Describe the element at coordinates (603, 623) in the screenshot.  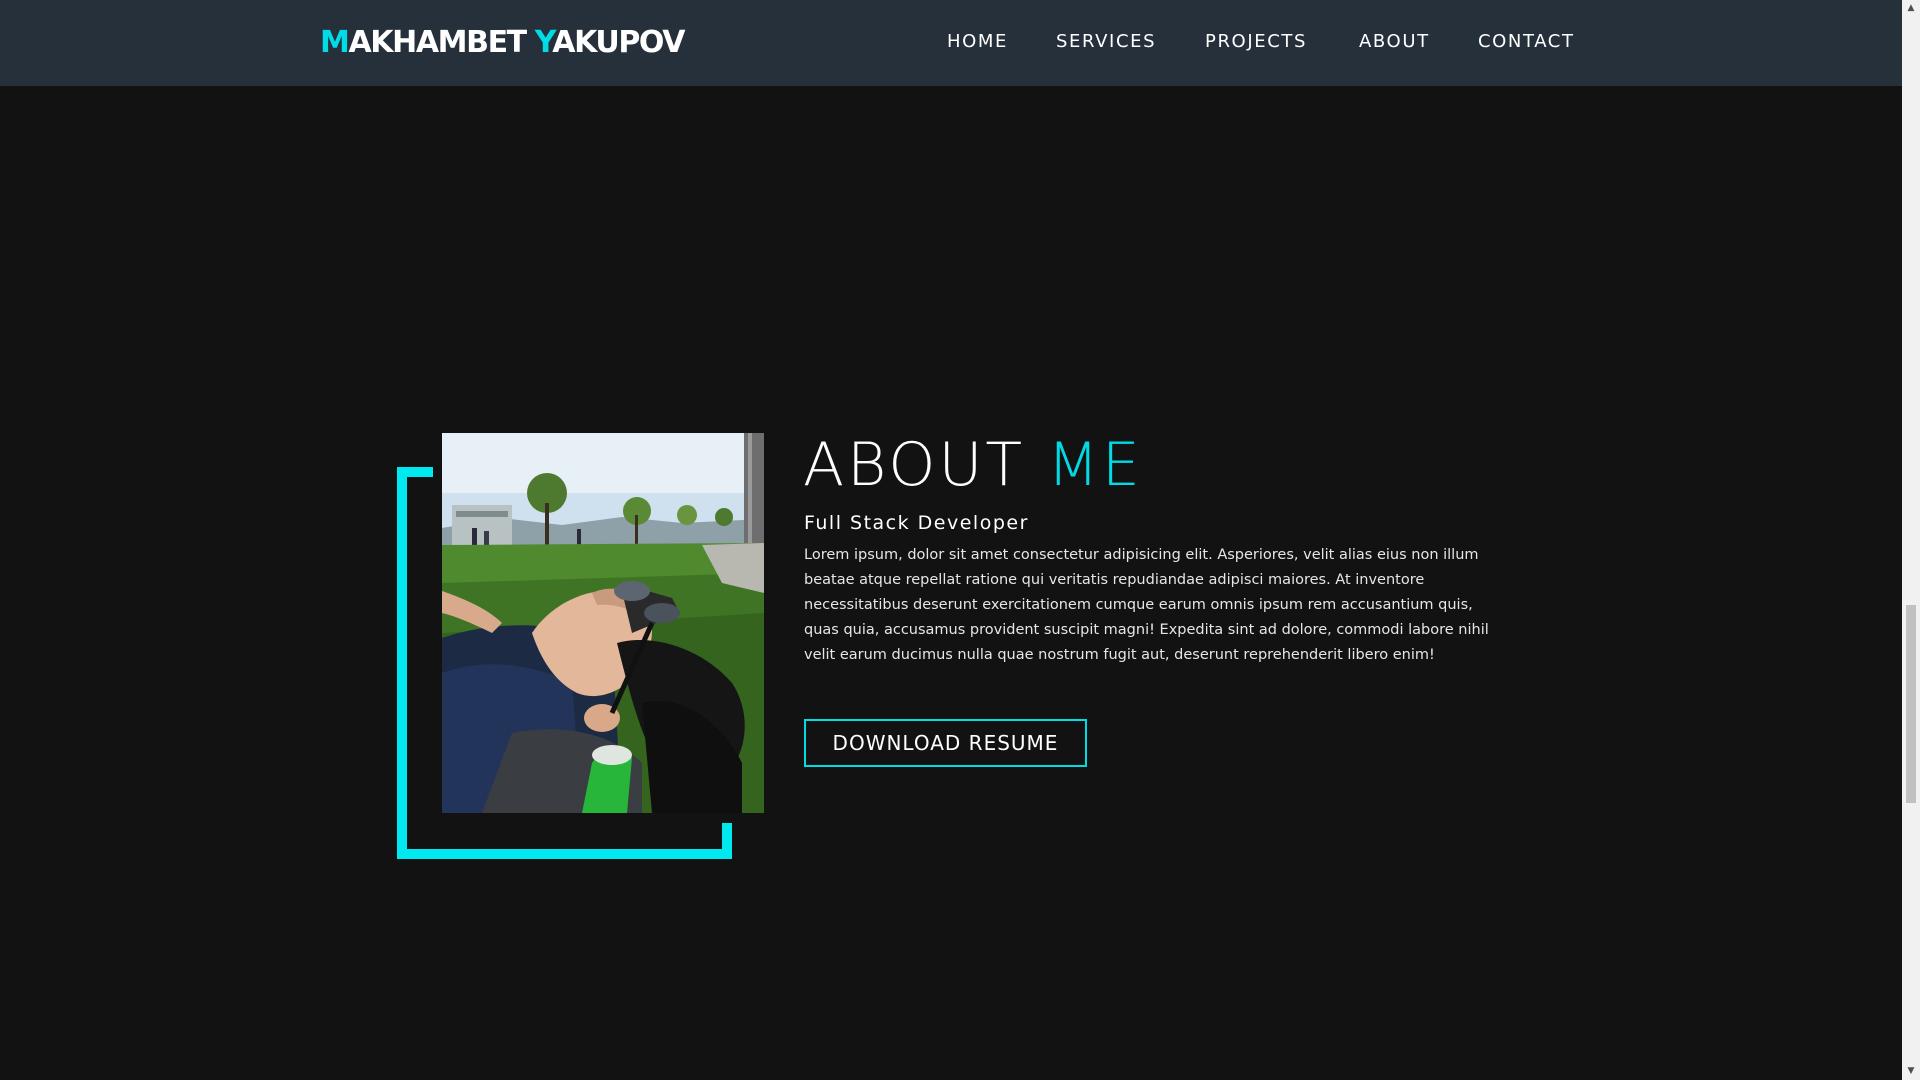
I see `profile-photo` at that location.